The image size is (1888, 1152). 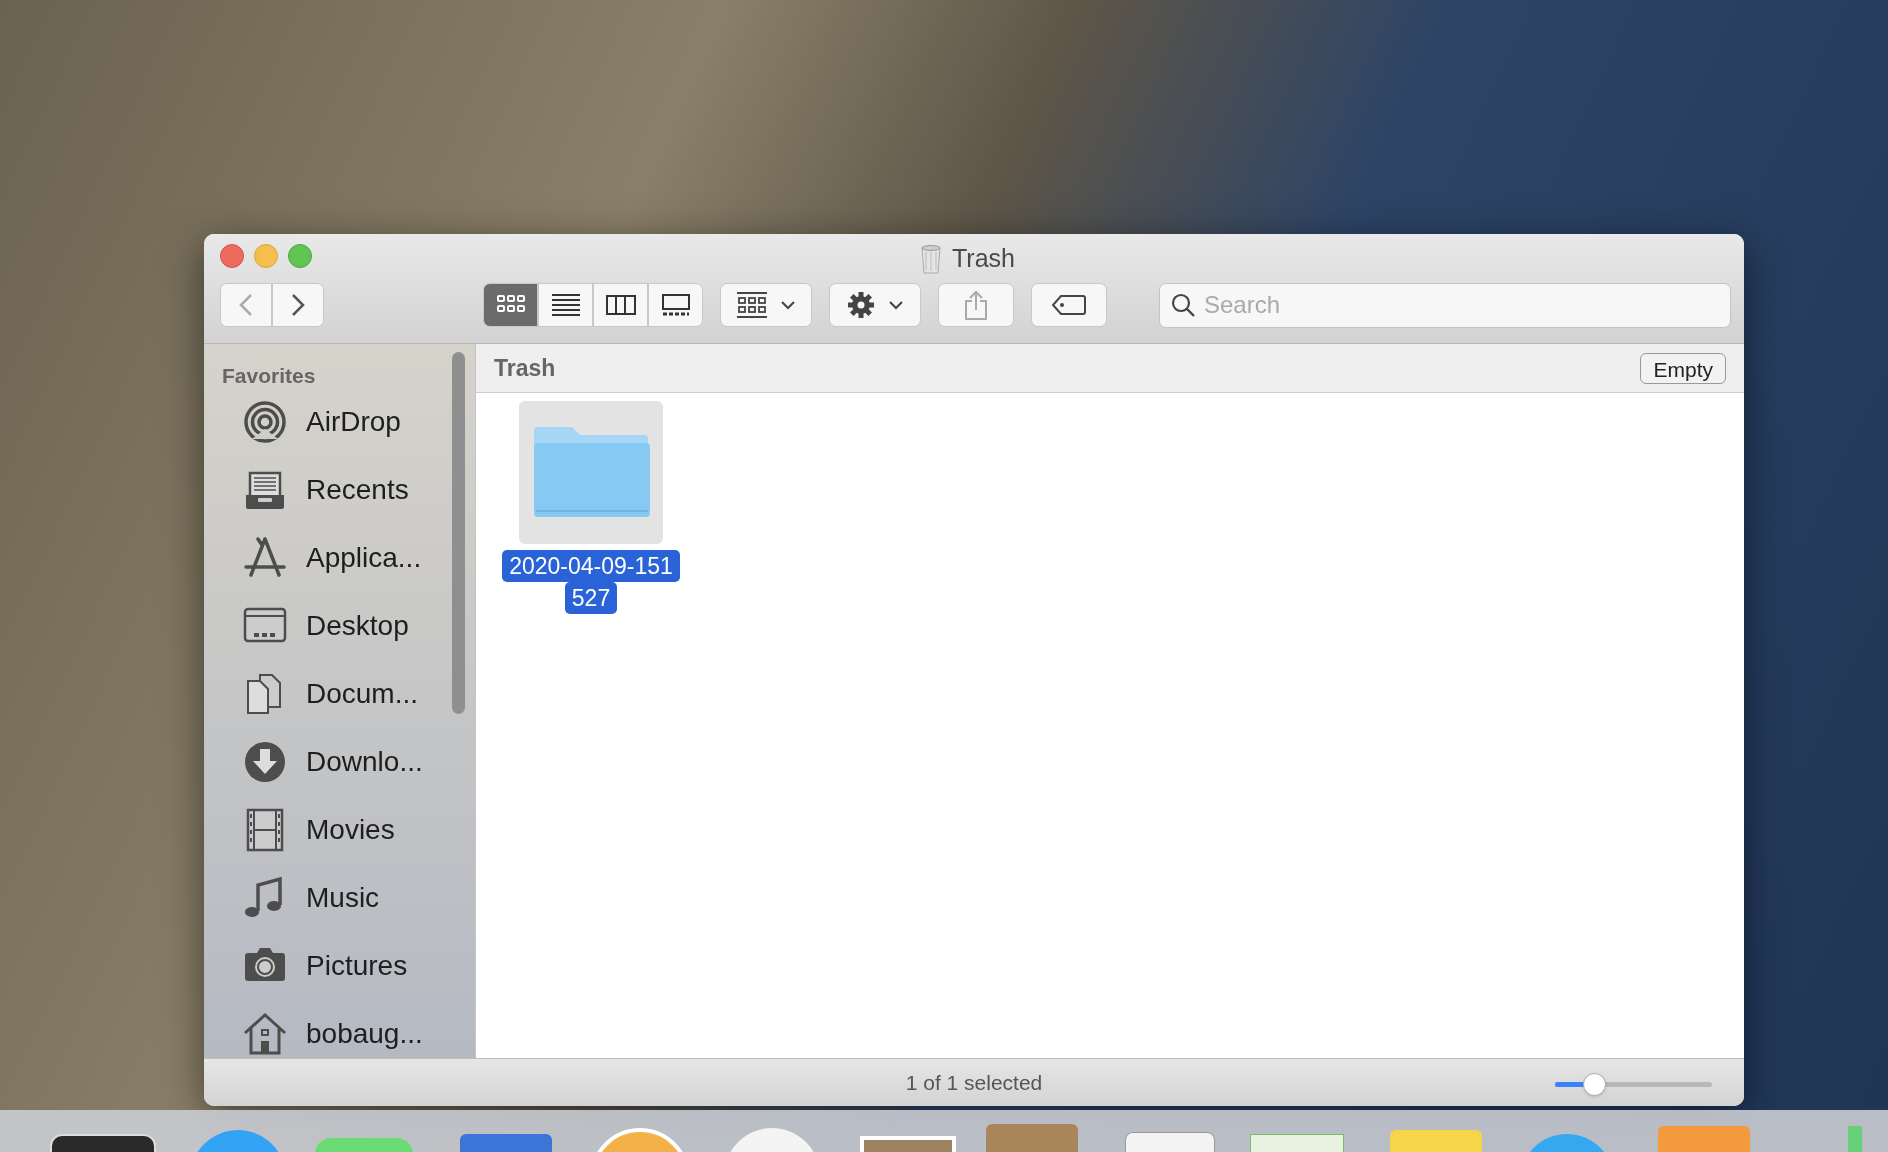 What do you see at coordinates (1633, 1084) in the screenshot?
I see `zoom-slider` at bounding box center [1633, 1084].